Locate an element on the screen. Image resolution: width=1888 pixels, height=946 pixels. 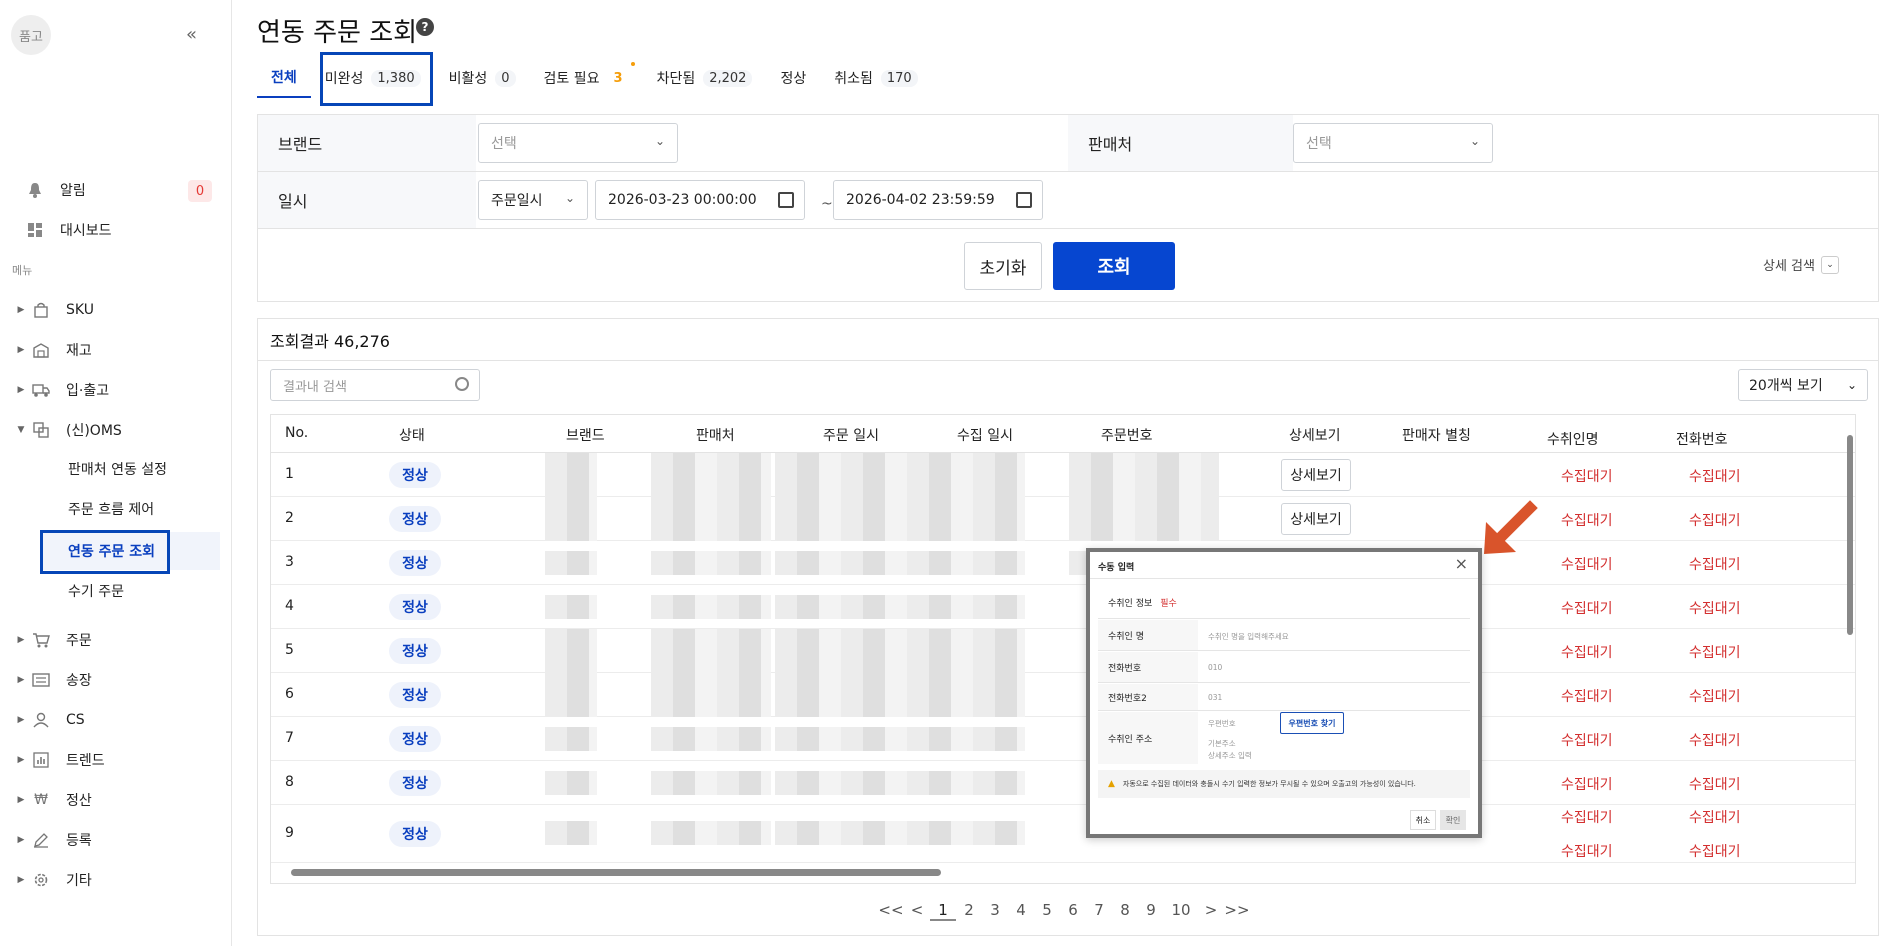
address2-input: 상세주소 입력 is located at coordinates (1230, 755).